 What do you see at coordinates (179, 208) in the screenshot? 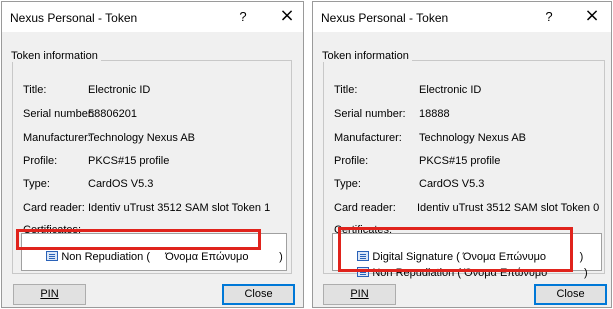
I see `card-reader-value: Identiv uTrust 3512 SAM slot Token 1` at bounding box center [179, 208].